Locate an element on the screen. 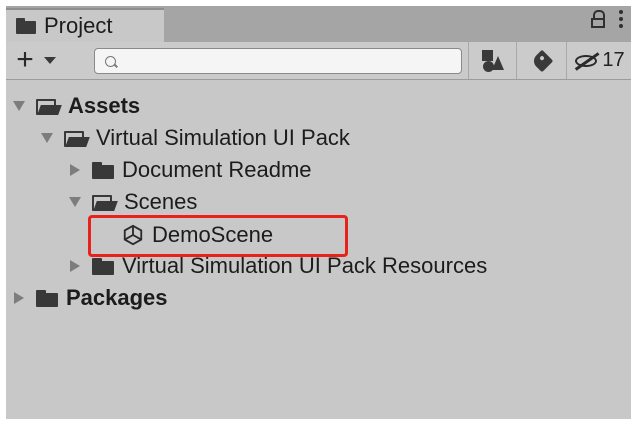 The image size is (638, 425). chevron-down-icon is located at coordinates (50, 60).